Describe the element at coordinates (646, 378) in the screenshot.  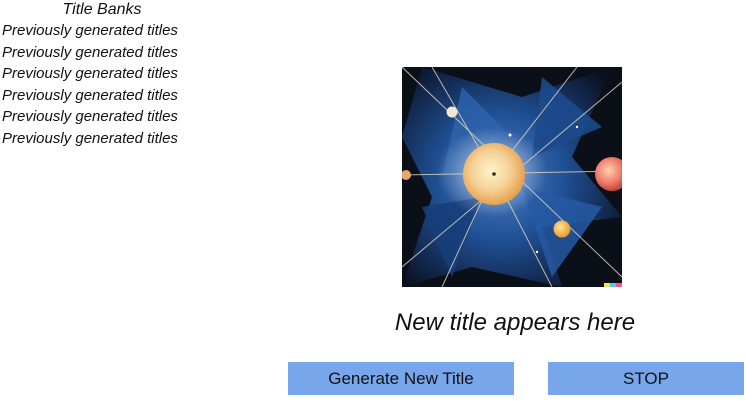
I see `stop-button: STOP` at that location.